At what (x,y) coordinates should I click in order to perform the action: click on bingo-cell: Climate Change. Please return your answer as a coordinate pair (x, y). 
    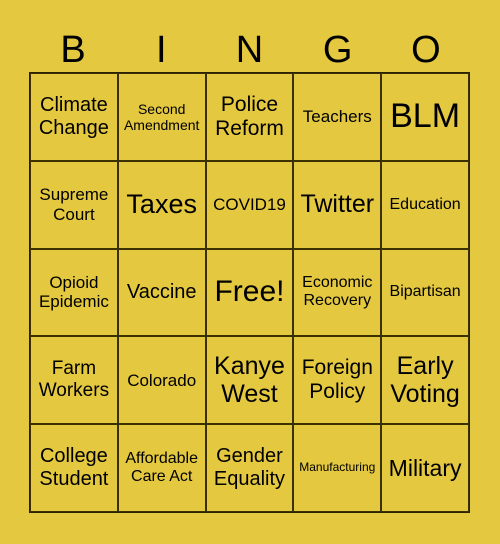
    Looking at the image, I should click on (74, 117).